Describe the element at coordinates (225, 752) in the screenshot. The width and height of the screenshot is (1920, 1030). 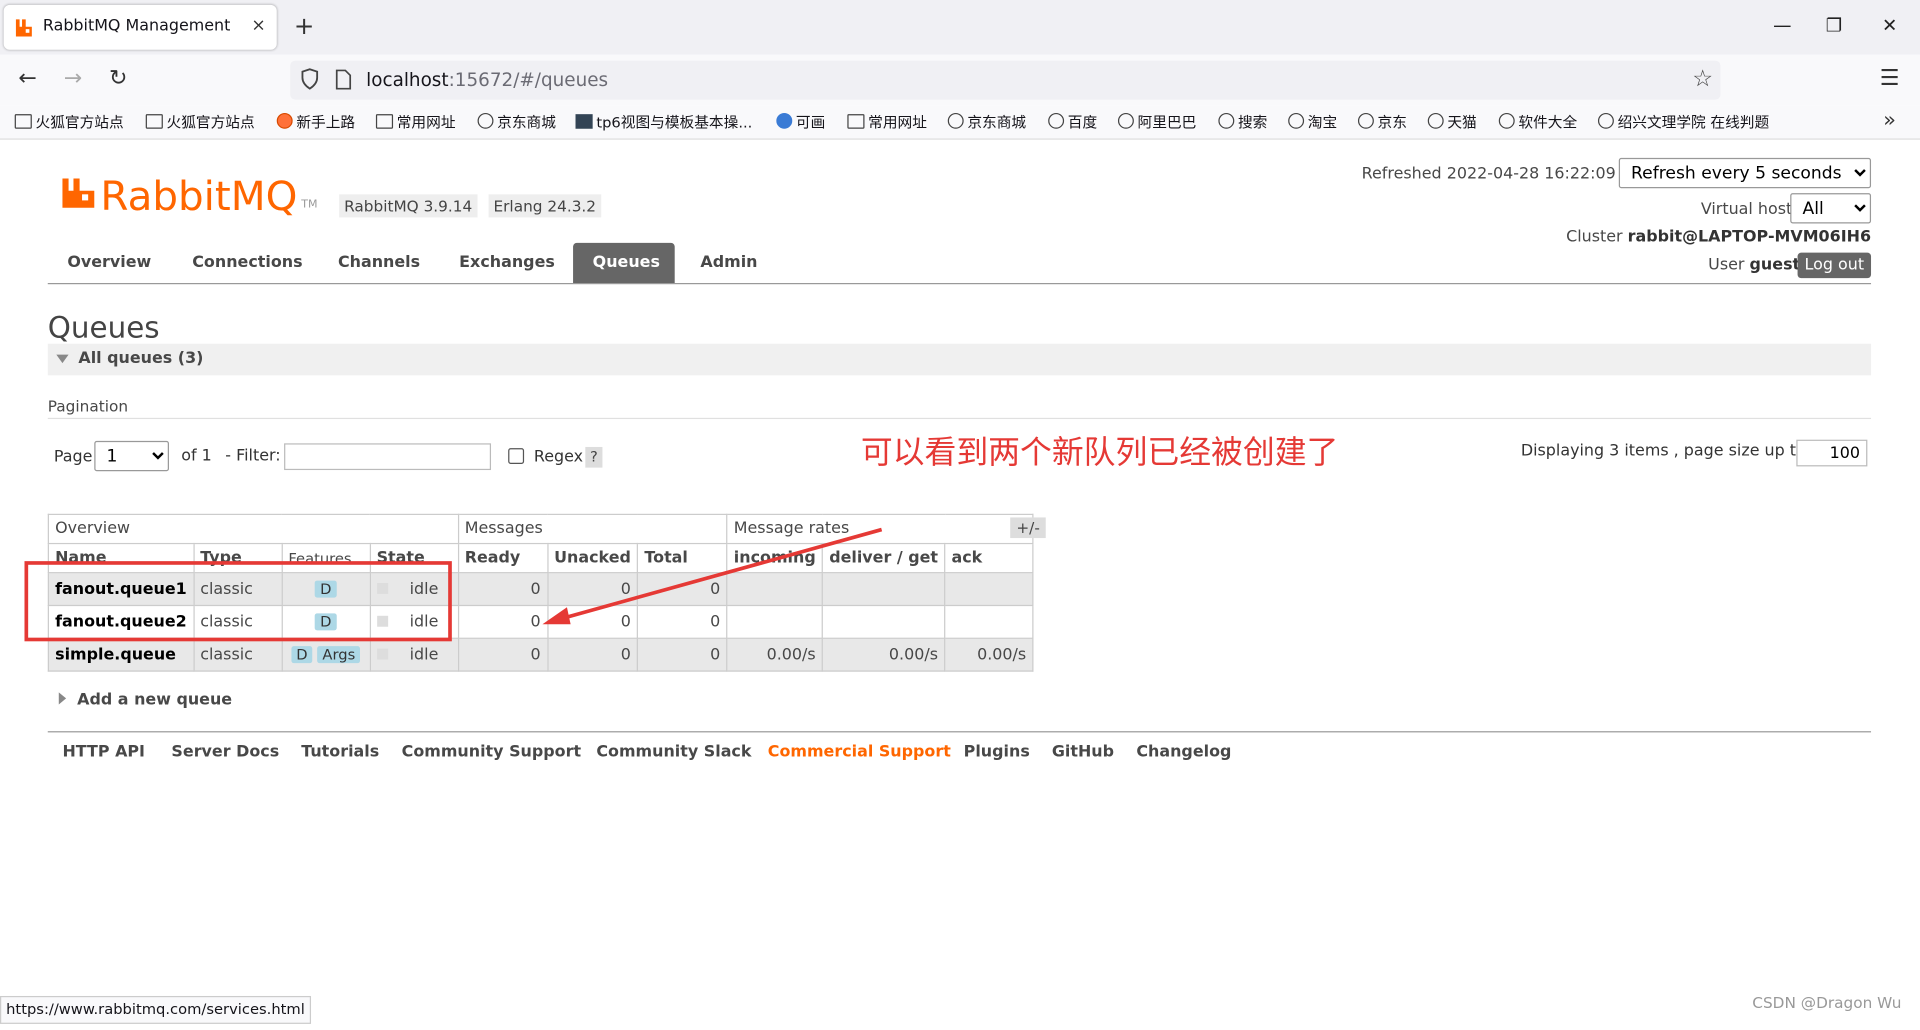
I see `footer-link-server-docs: Server Docs` at that location.